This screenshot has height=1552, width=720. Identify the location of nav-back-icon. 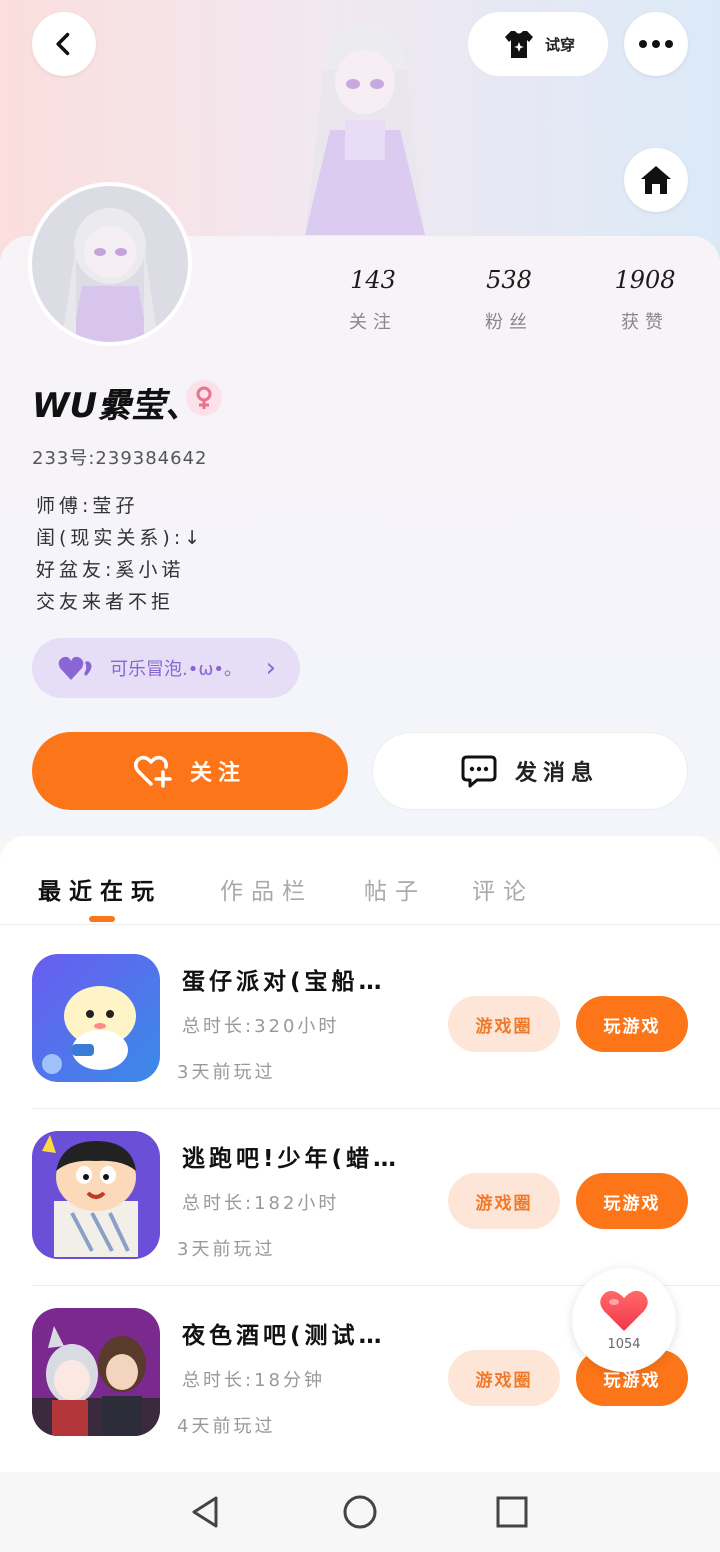
(206, 1512).